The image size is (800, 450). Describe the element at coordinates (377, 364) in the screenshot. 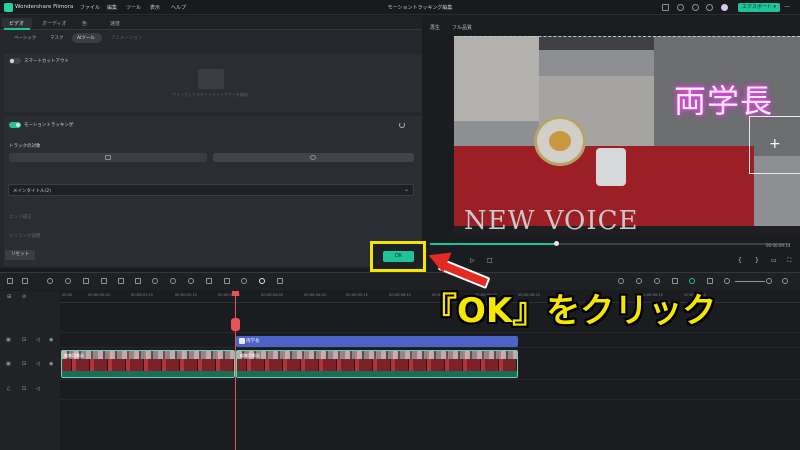

I see `video-clip-right` at that location.